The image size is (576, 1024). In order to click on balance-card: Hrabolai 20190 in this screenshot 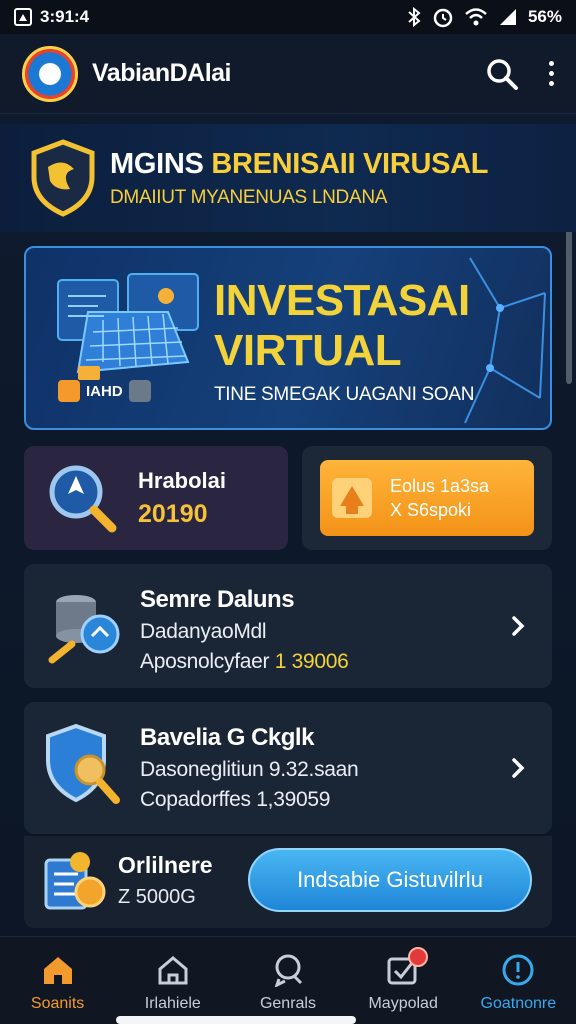, I will do `click(156, 498)`.